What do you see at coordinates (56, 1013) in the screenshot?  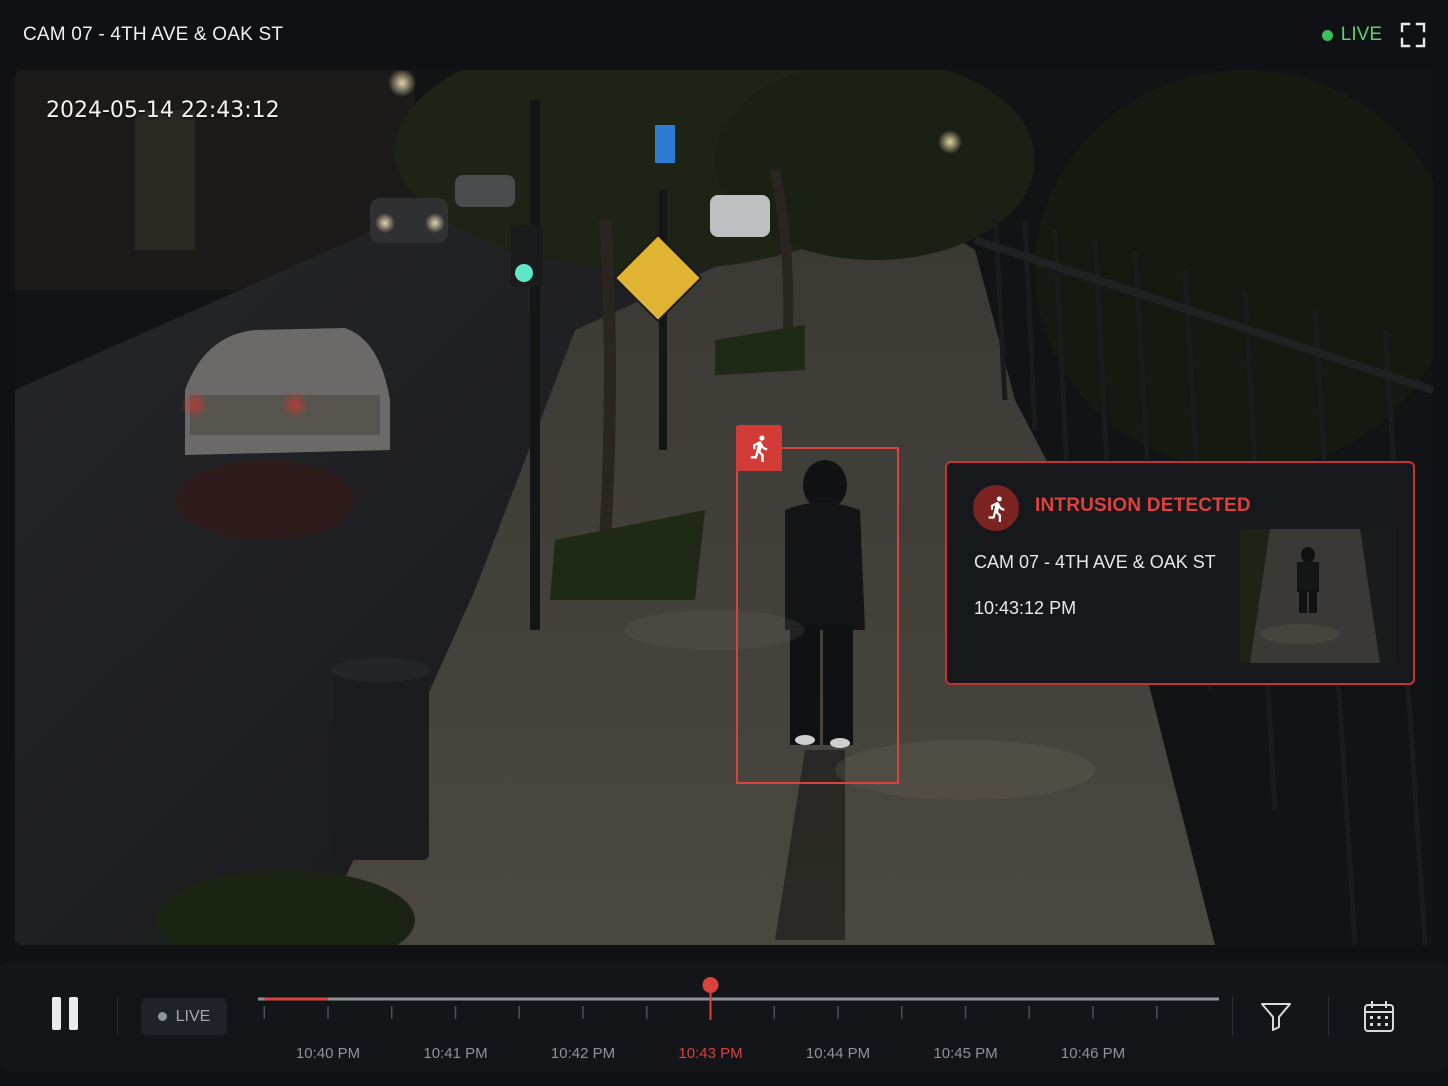 I see `pause-icon-bar-left` at bounding box center [56, 1013].